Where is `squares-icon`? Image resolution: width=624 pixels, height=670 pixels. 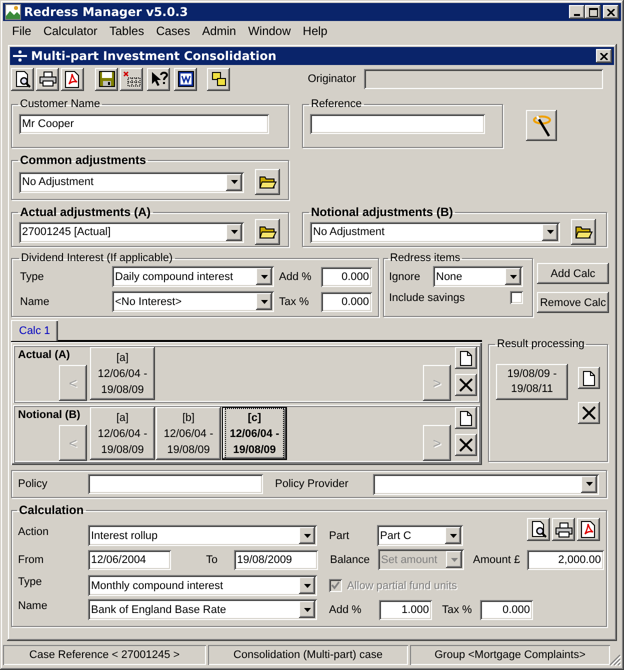 squares-icon is located at coordinates (218, 79).